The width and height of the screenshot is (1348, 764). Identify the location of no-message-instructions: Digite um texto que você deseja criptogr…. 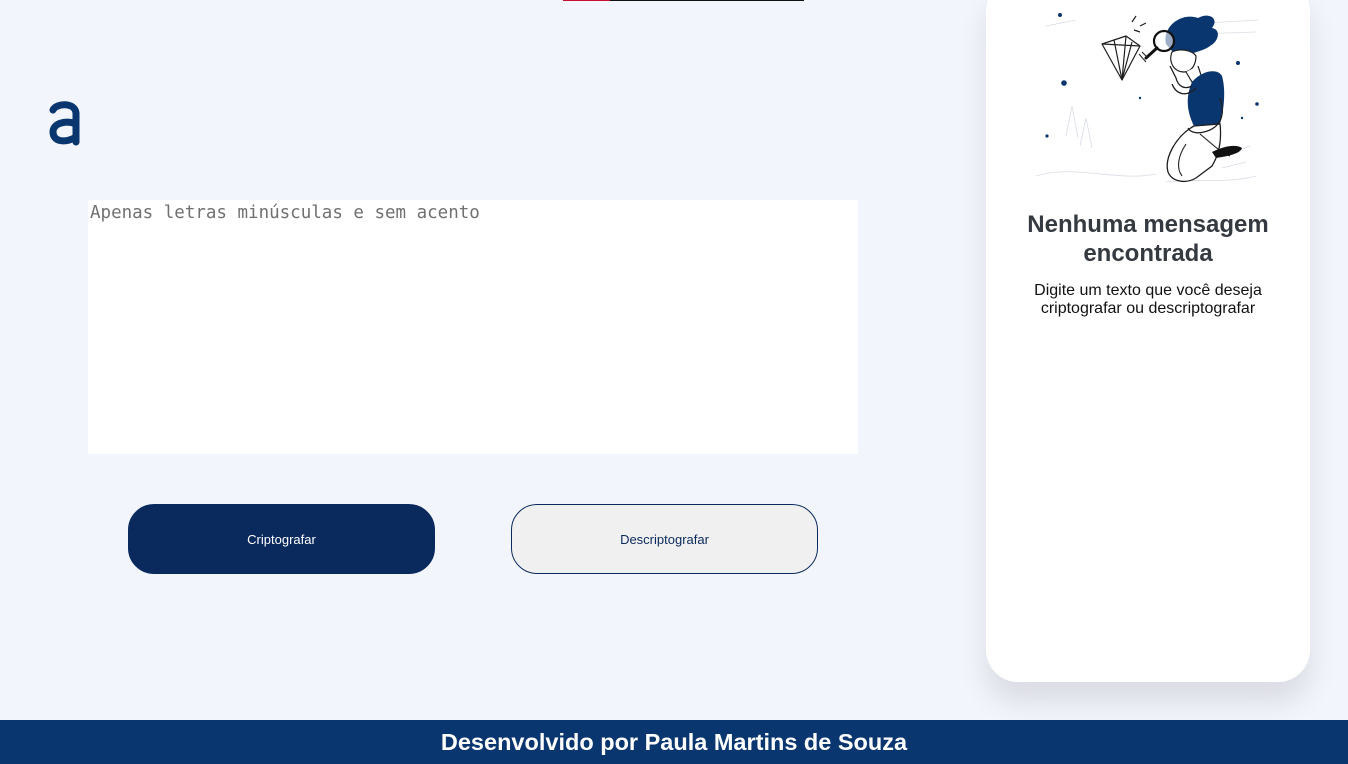
(1148, 299).